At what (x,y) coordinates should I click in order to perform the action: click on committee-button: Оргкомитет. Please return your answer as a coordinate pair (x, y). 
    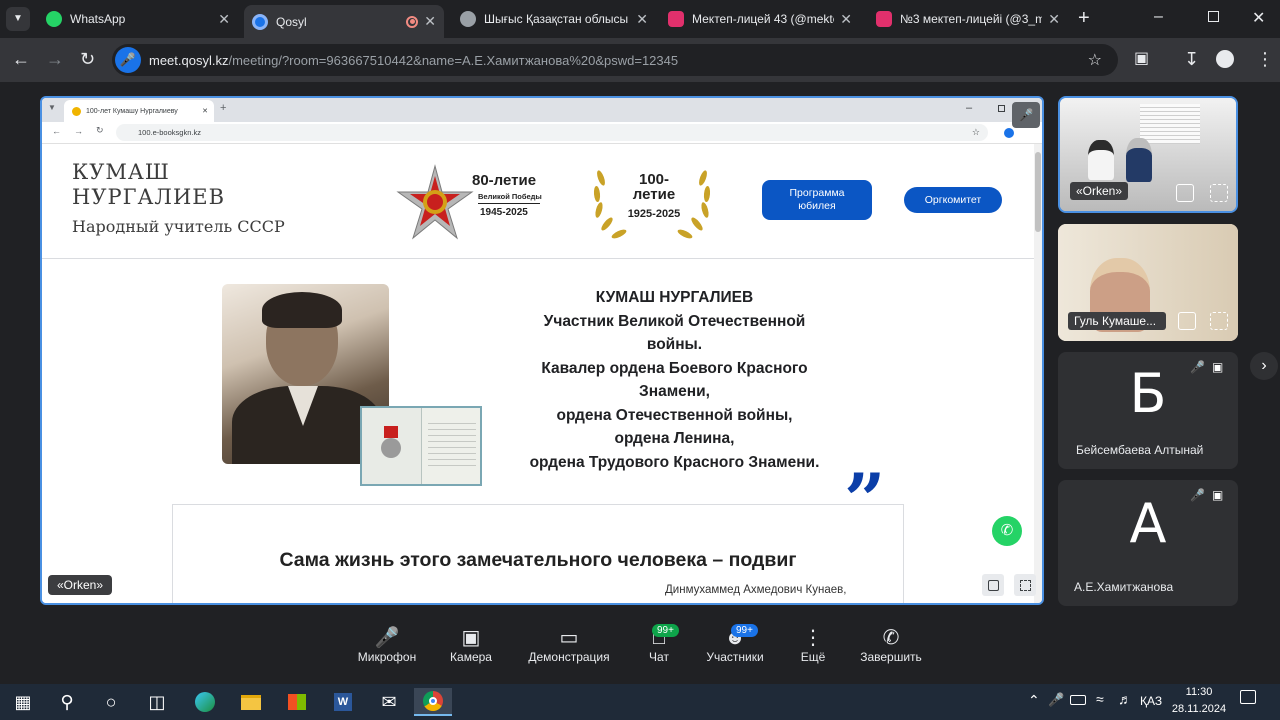
    Looking at the image, I should click on (953, 200).